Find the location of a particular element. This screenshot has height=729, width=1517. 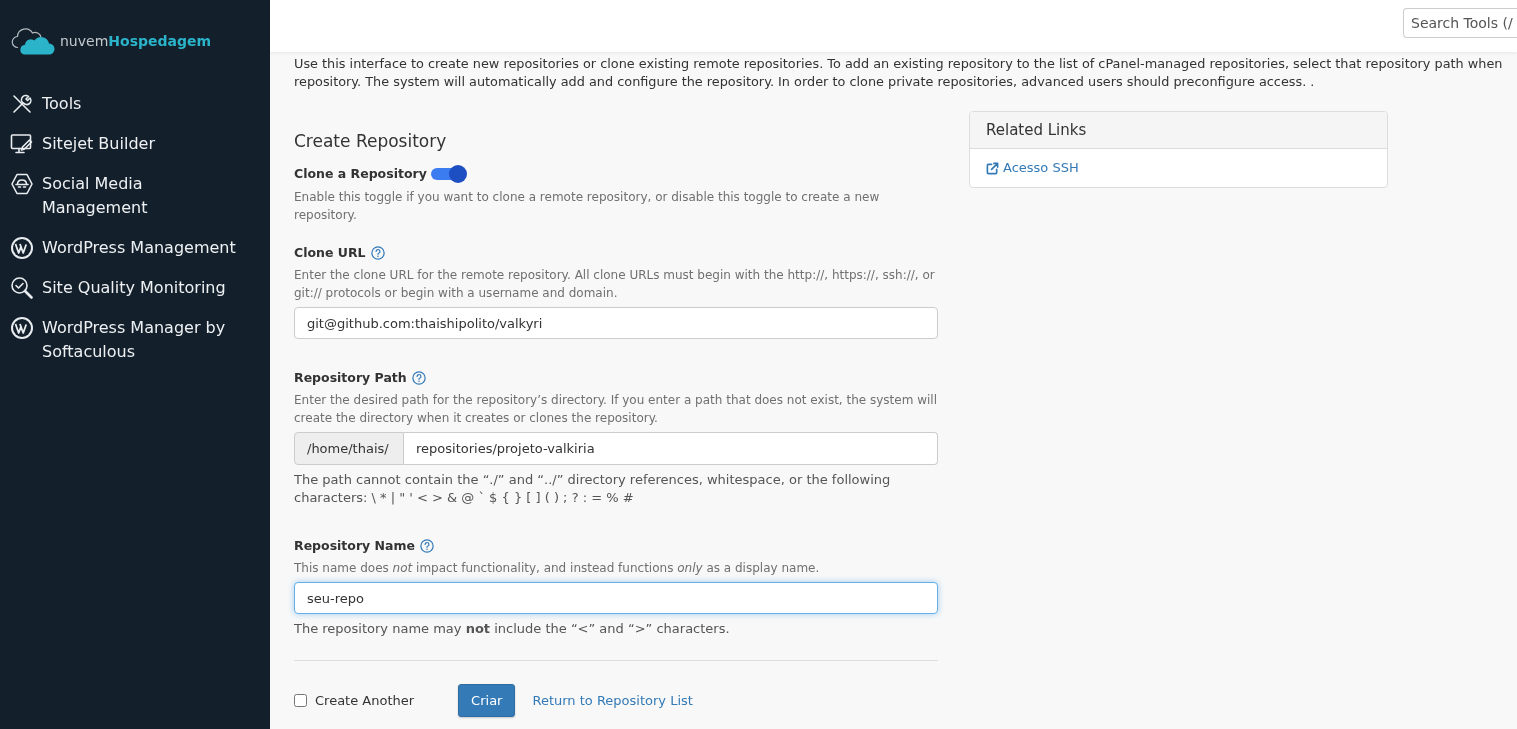

path-prefix: /home/thais/ is located at coordinates (349, 448).